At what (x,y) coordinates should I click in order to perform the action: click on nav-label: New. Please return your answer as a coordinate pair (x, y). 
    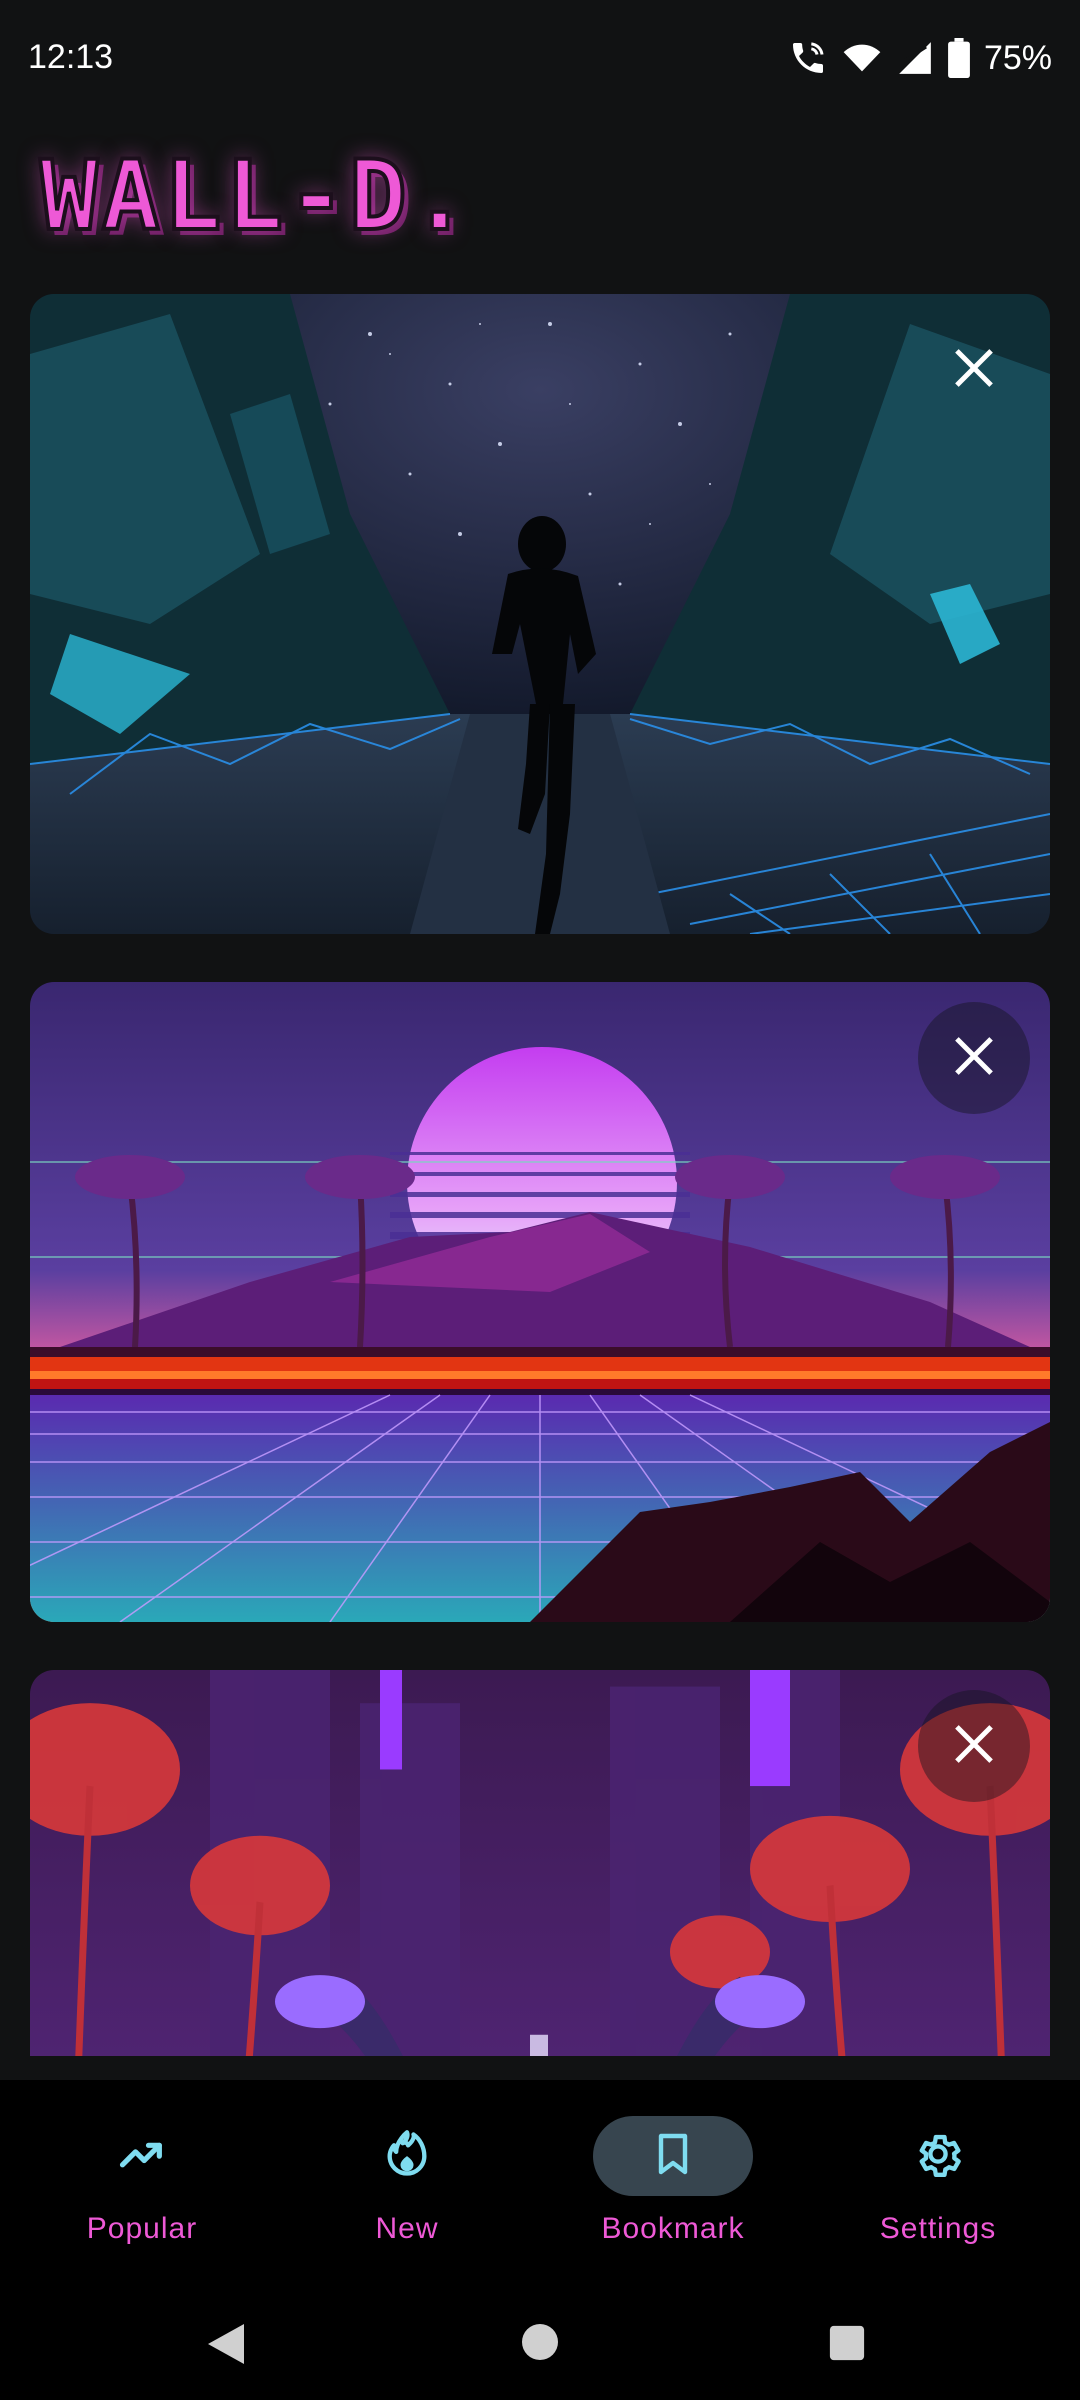
    Looking at the image, I should click on (407, 2228).